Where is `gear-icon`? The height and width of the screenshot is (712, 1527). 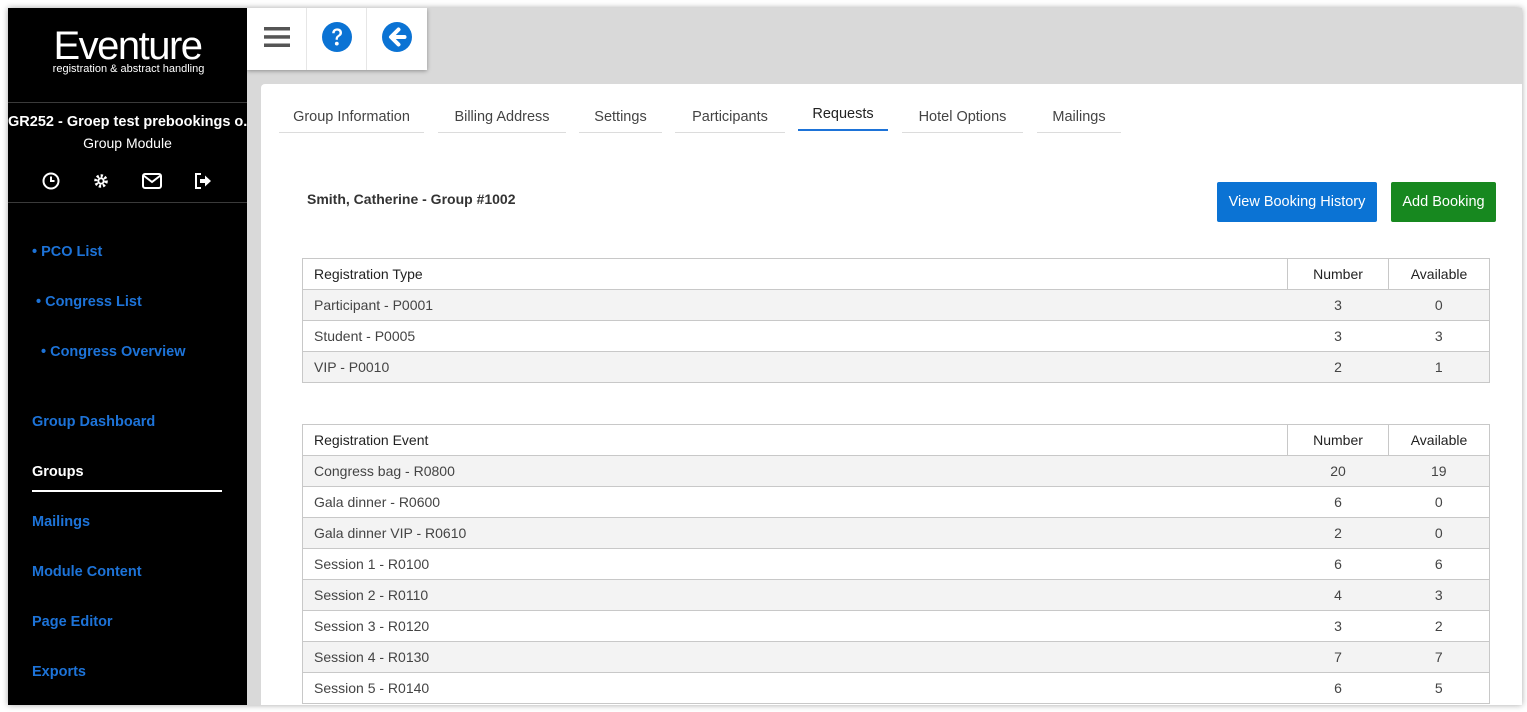 gear-icon is located at coordinates (101, 181).